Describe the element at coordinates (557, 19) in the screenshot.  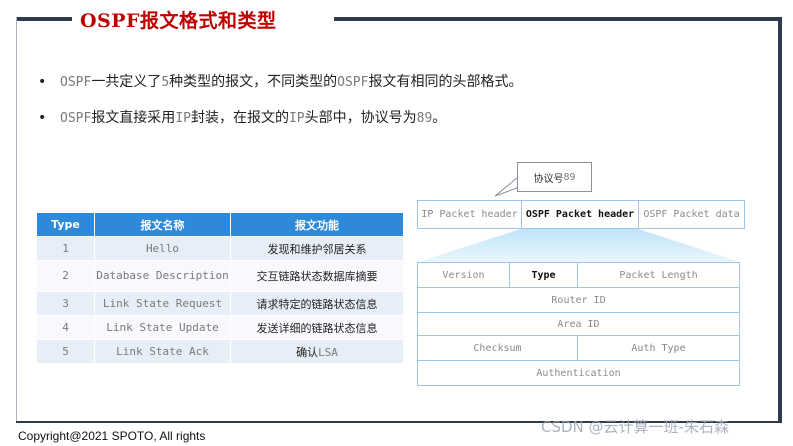
I see `frame-top-right` at that location.